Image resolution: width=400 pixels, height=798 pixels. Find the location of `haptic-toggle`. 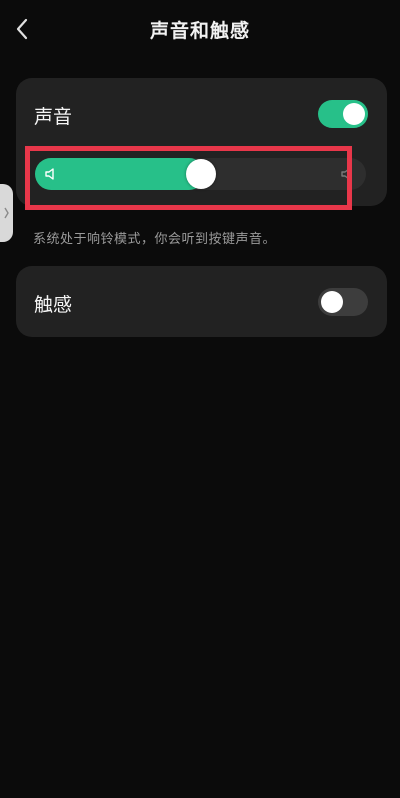

haptic-toggle is located at coordinates (343, 302).